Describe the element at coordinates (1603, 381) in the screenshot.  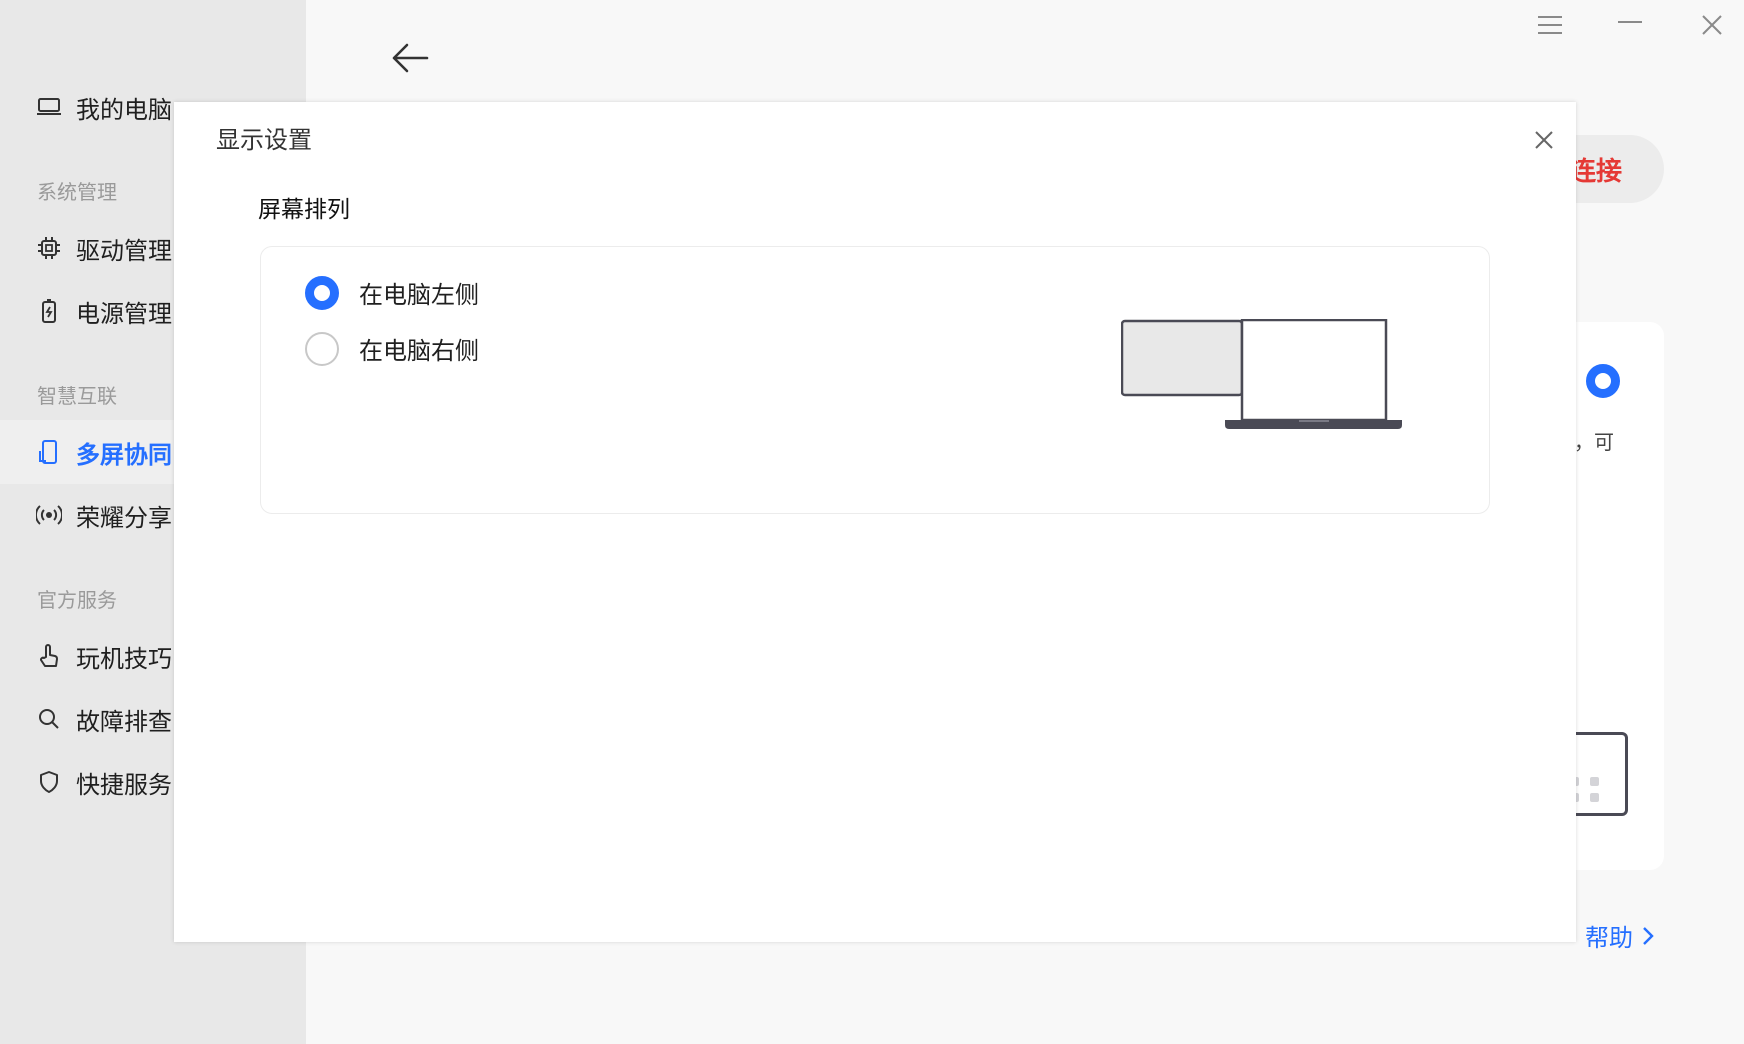
I see `background-radio` at that location.